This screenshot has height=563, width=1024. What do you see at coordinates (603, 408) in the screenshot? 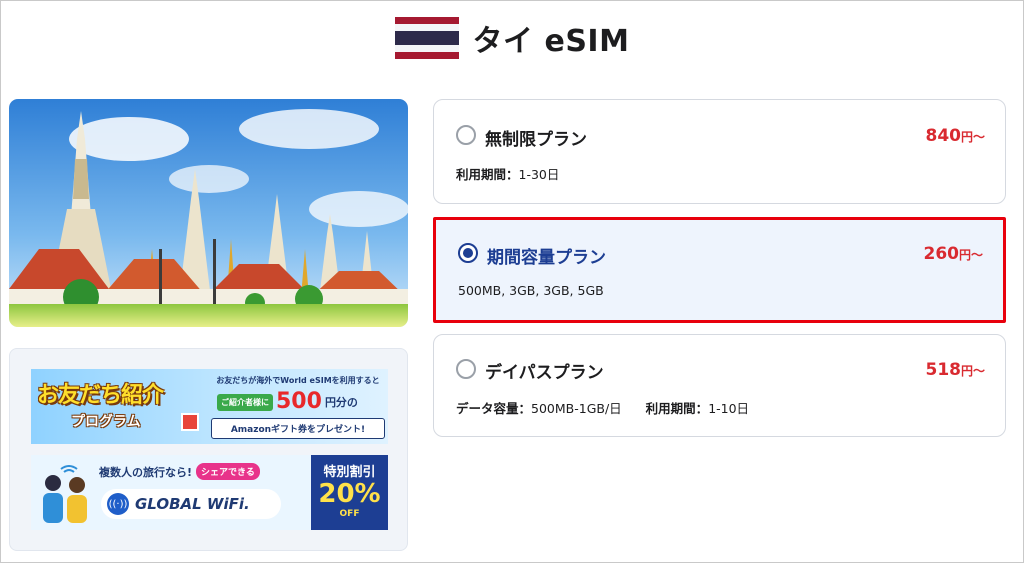
I see `plan-detail: データ容量：500MB-1GB/日 利用期間：1-10日` at bounding box center [603, 408].